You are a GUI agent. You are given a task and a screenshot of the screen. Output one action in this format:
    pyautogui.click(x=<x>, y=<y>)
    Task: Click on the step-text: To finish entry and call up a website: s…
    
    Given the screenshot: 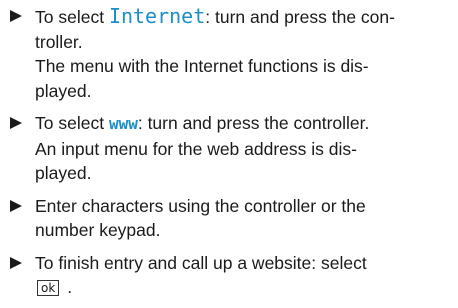 What is the action you would take?
    pyautogui.click(x=201, y=262)
    